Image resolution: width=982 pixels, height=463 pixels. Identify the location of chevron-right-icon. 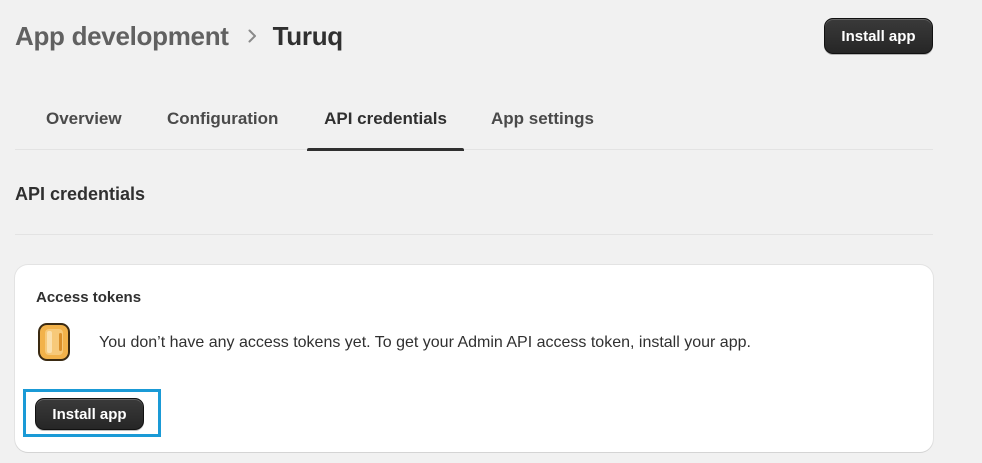
(252, 36).